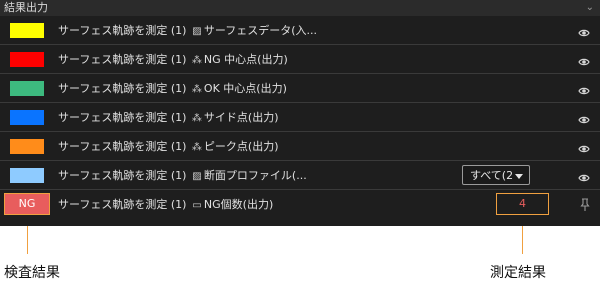  I want to click on output-row: サーフェス軌跡を測定 (1) ▨ 断面プロファイル(... すべて(2, so click(300, 175).